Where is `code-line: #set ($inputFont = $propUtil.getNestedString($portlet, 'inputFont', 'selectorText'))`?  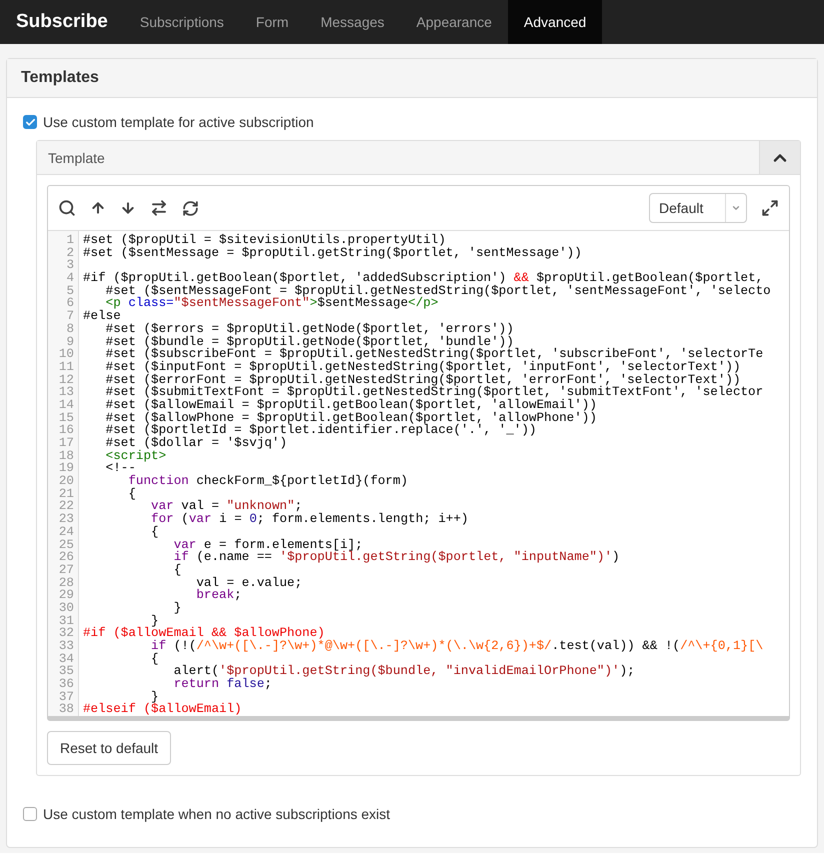
code-line: #set ($inputFont = $propUtil.getNestedString($portlet, 'inputFont', 'selectorText')) is located at coordinates (422, 367).